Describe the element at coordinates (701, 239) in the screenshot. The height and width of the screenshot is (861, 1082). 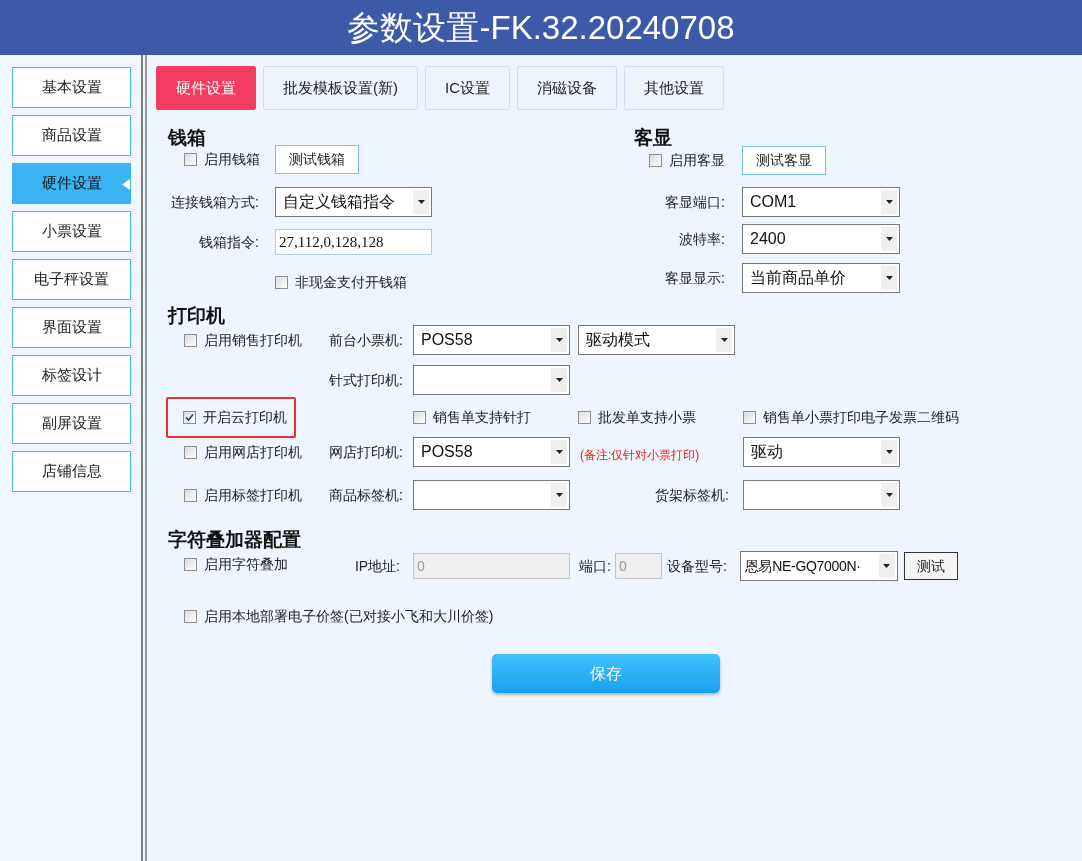
I see `field-label: 波特率:` at that location.